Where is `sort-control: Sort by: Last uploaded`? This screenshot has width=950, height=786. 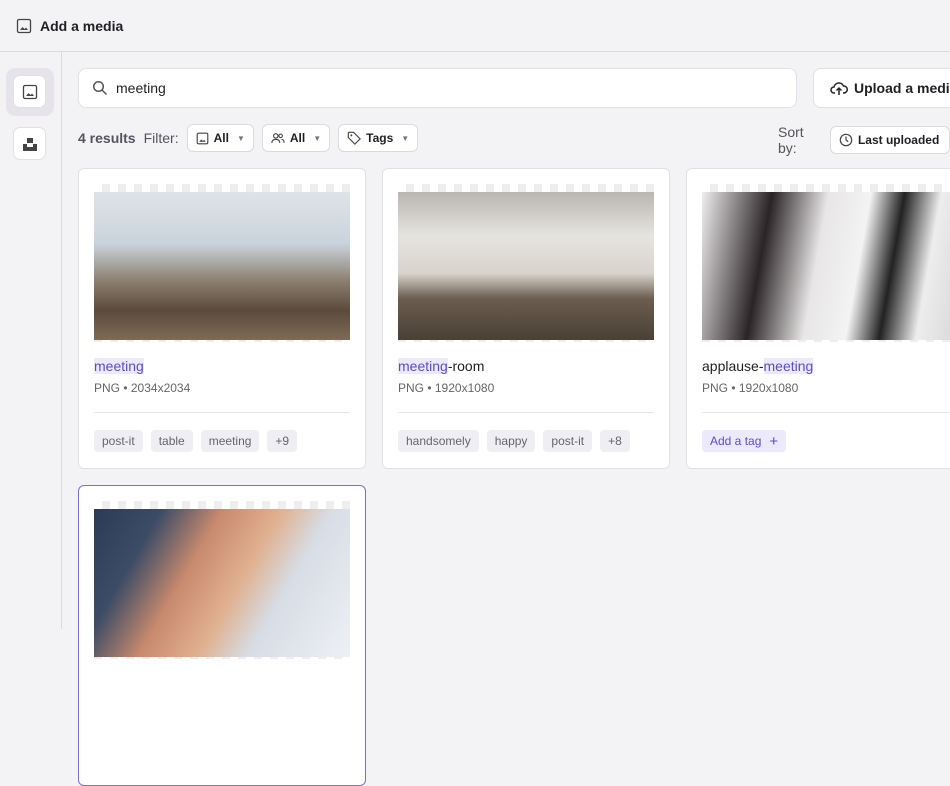
sort-control: Sort by: Last uploaded is located at coordinates (864, 140).